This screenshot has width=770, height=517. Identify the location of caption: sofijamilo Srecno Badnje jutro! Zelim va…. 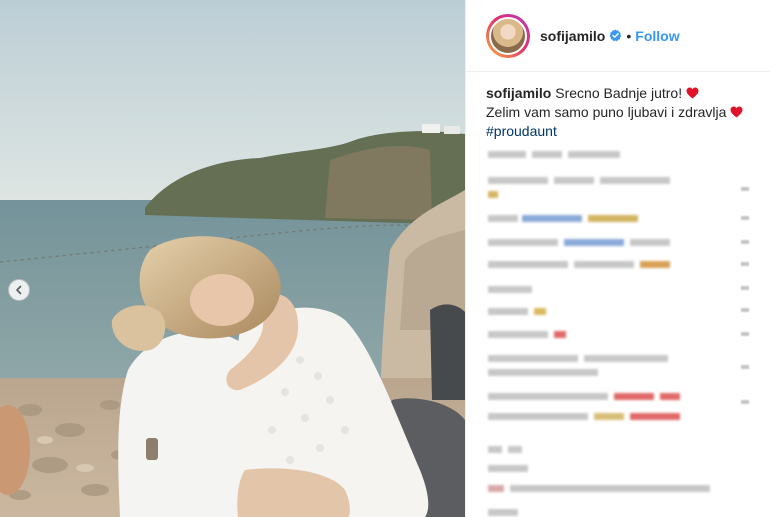
(618, 106).